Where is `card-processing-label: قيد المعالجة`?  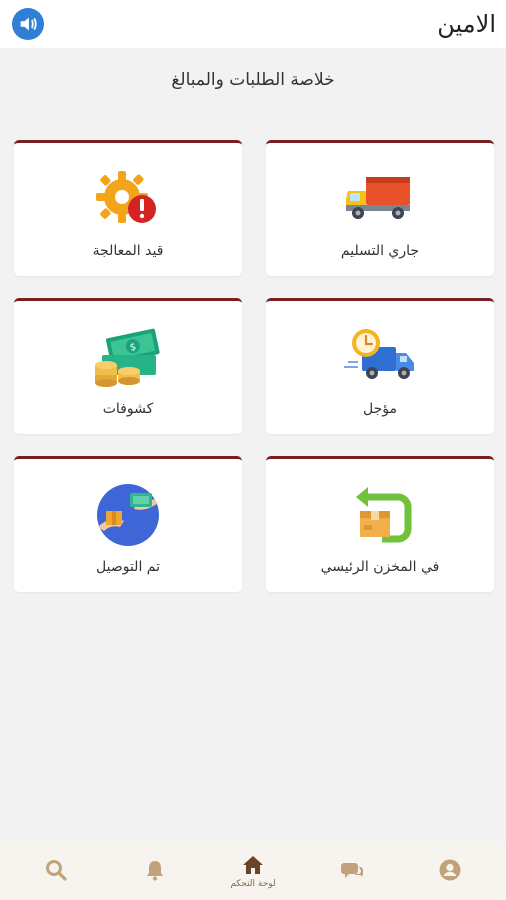
card-processing-label: قيد المعالجة is located at coordinates (128, 251).